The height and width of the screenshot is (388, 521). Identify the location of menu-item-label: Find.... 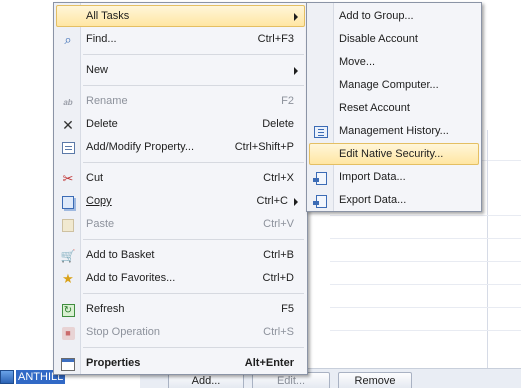
(101, 39).